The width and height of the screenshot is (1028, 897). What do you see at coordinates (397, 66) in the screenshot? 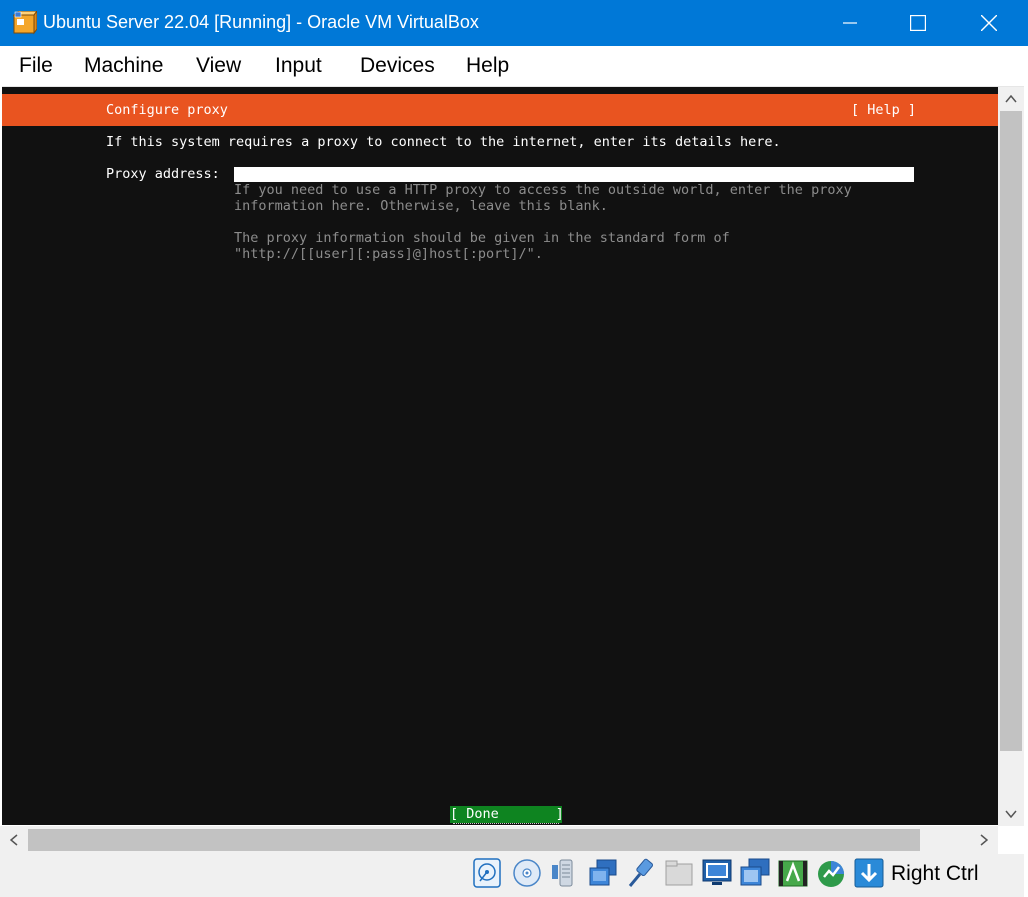
I see `menu-devices: Devices` at bounding box center [397, 66].